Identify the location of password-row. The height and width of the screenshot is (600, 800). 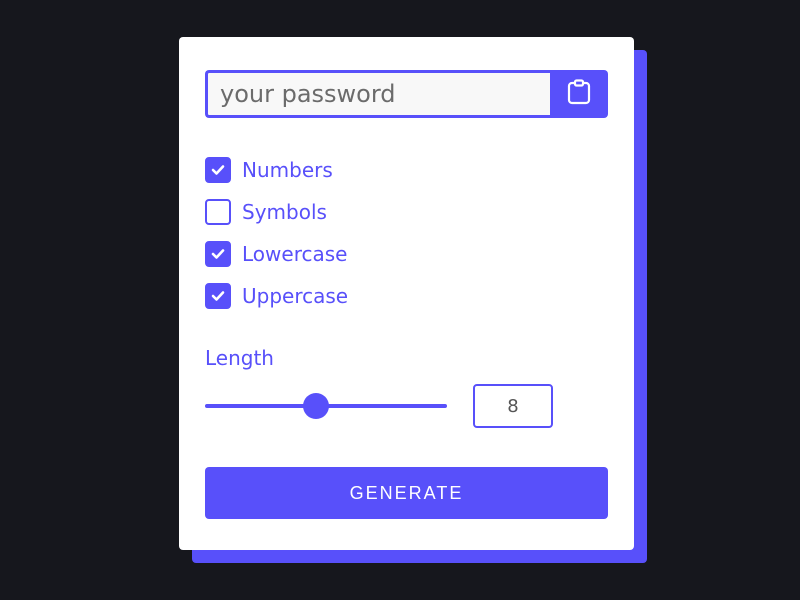
(406, 94).